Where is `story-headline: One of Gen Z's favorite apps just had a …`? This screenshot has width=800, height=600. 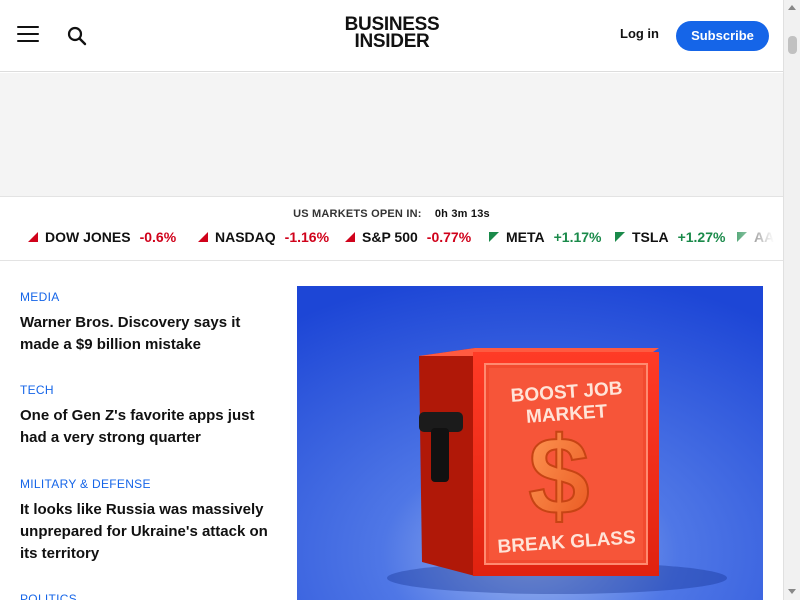 story-headline: One of Gen Z's favorite apps just had a … is located at coordinates (150, 427).